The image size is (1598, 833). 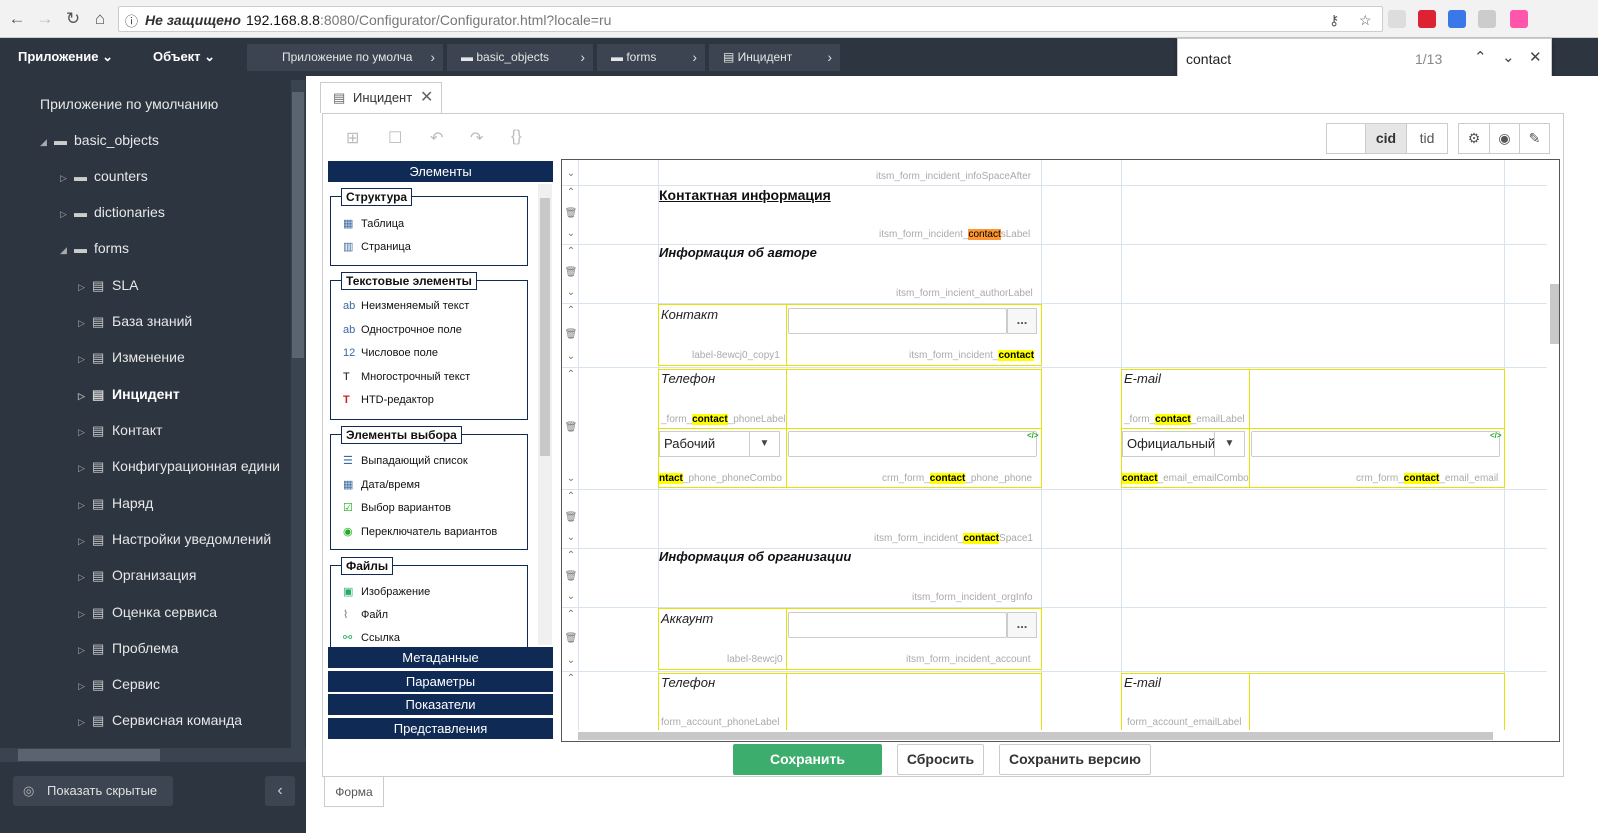 What do you see at coordinates (345, 57) in the screenshot?
I see `breadcrumb-app: Приложение по умолча ›` at bounding box center [345, 57].